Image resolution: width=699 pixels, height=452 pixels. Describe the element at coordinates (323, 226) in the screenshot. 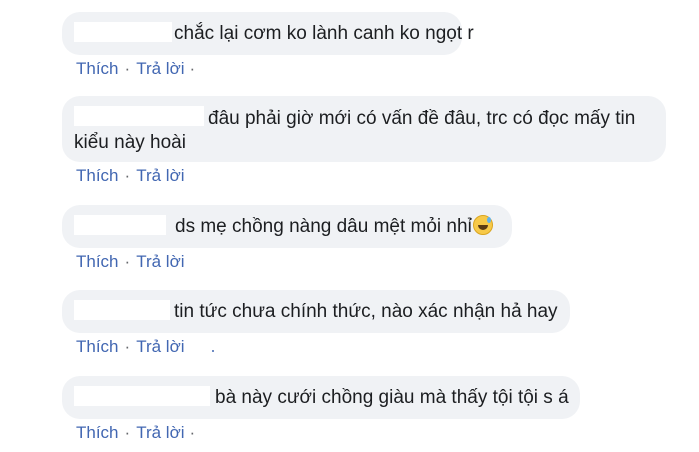

I see `comment-text-body: ds mẹ chồng nàng dâu mệt mỏi nhỉ` at that location.